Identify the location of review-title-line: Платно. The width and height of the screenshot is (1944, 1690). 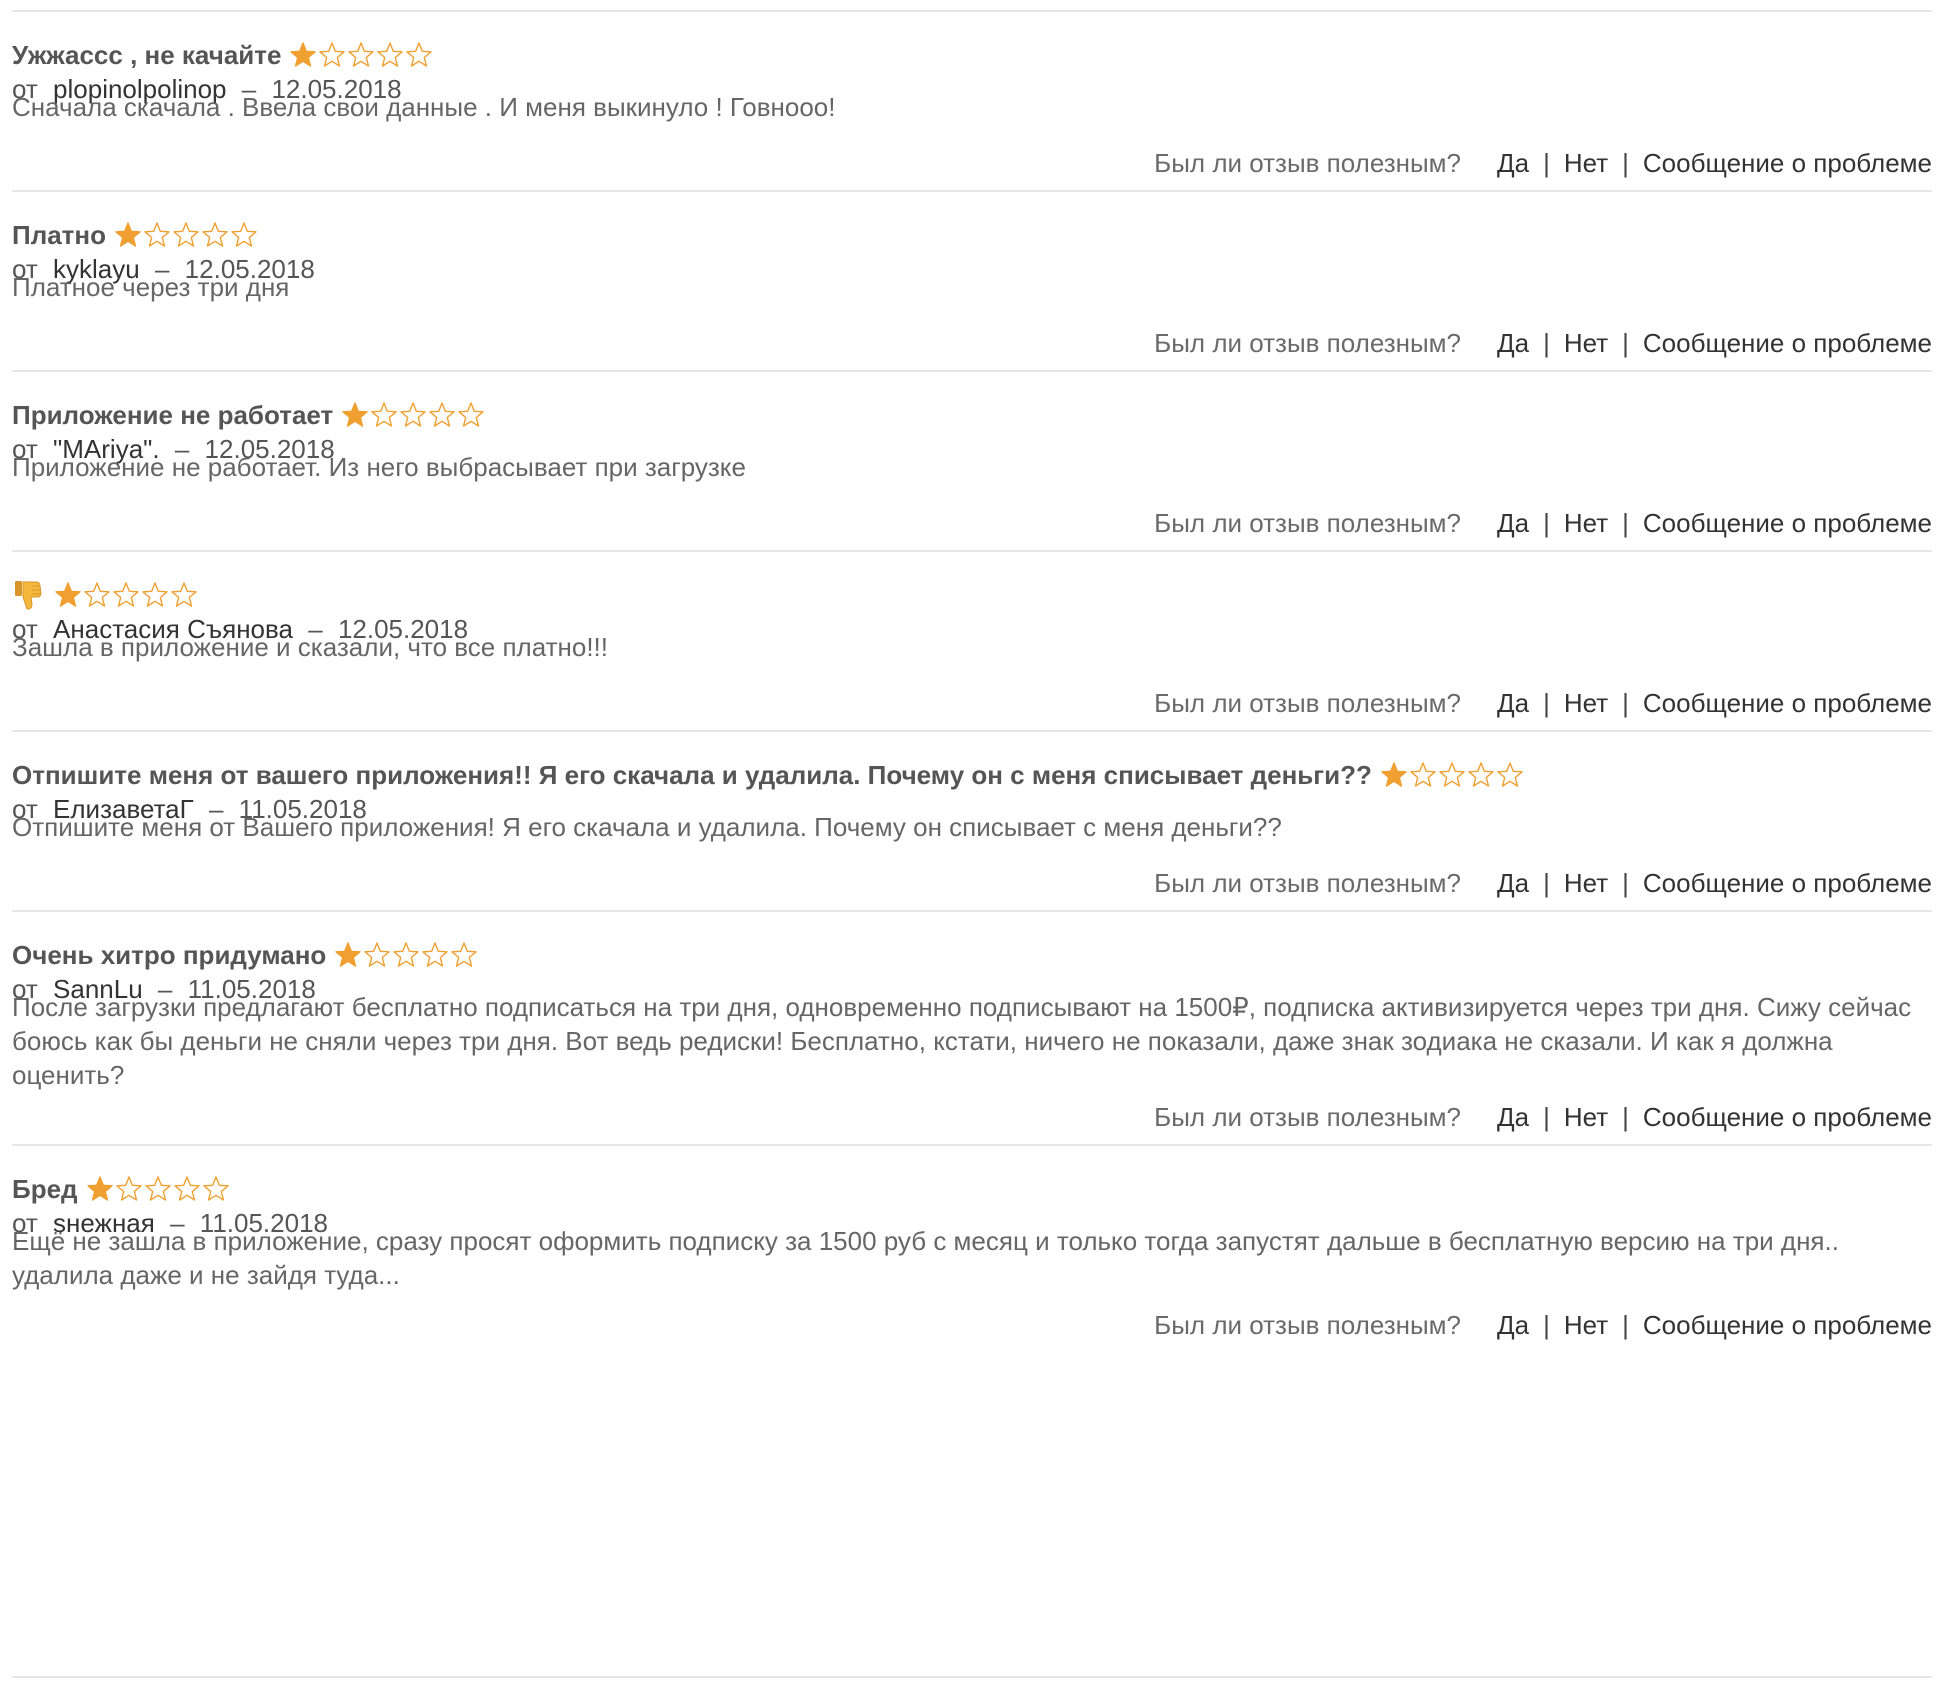
(135, 235).